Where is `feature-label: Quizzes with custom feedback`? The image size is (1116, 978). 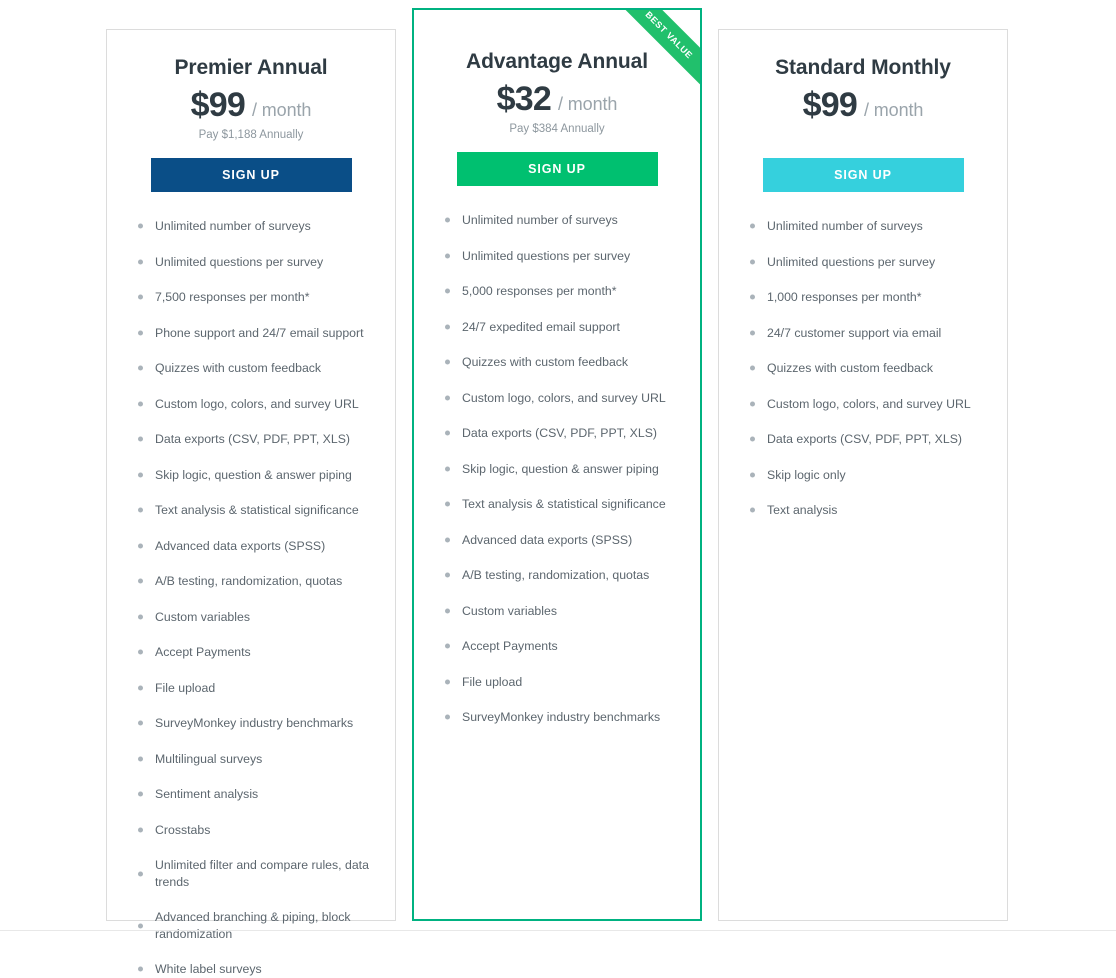 feature-label: Quizzes with custom feedback is located at coordinates (850, 368).